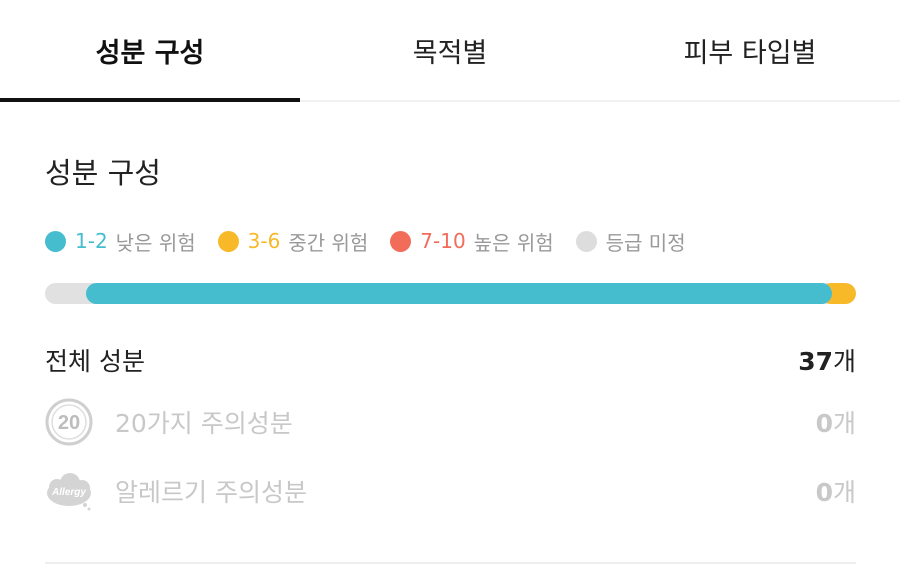  I want to click on legend-text-high: 높은 위험, so click(513, 242).